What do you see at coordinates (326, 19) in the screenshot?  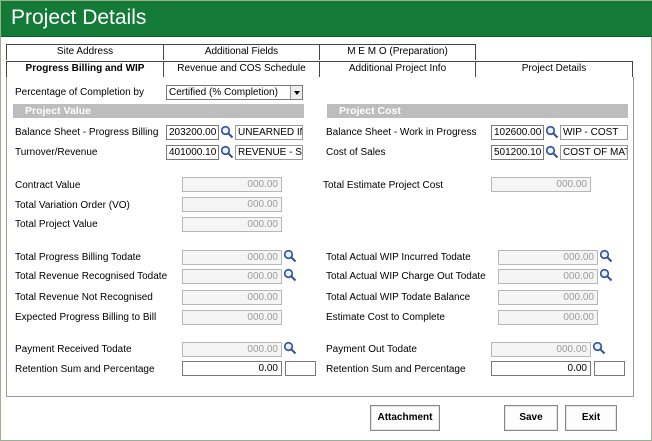 I see `title-bar: Project Details` at bounding box center [326, 19].